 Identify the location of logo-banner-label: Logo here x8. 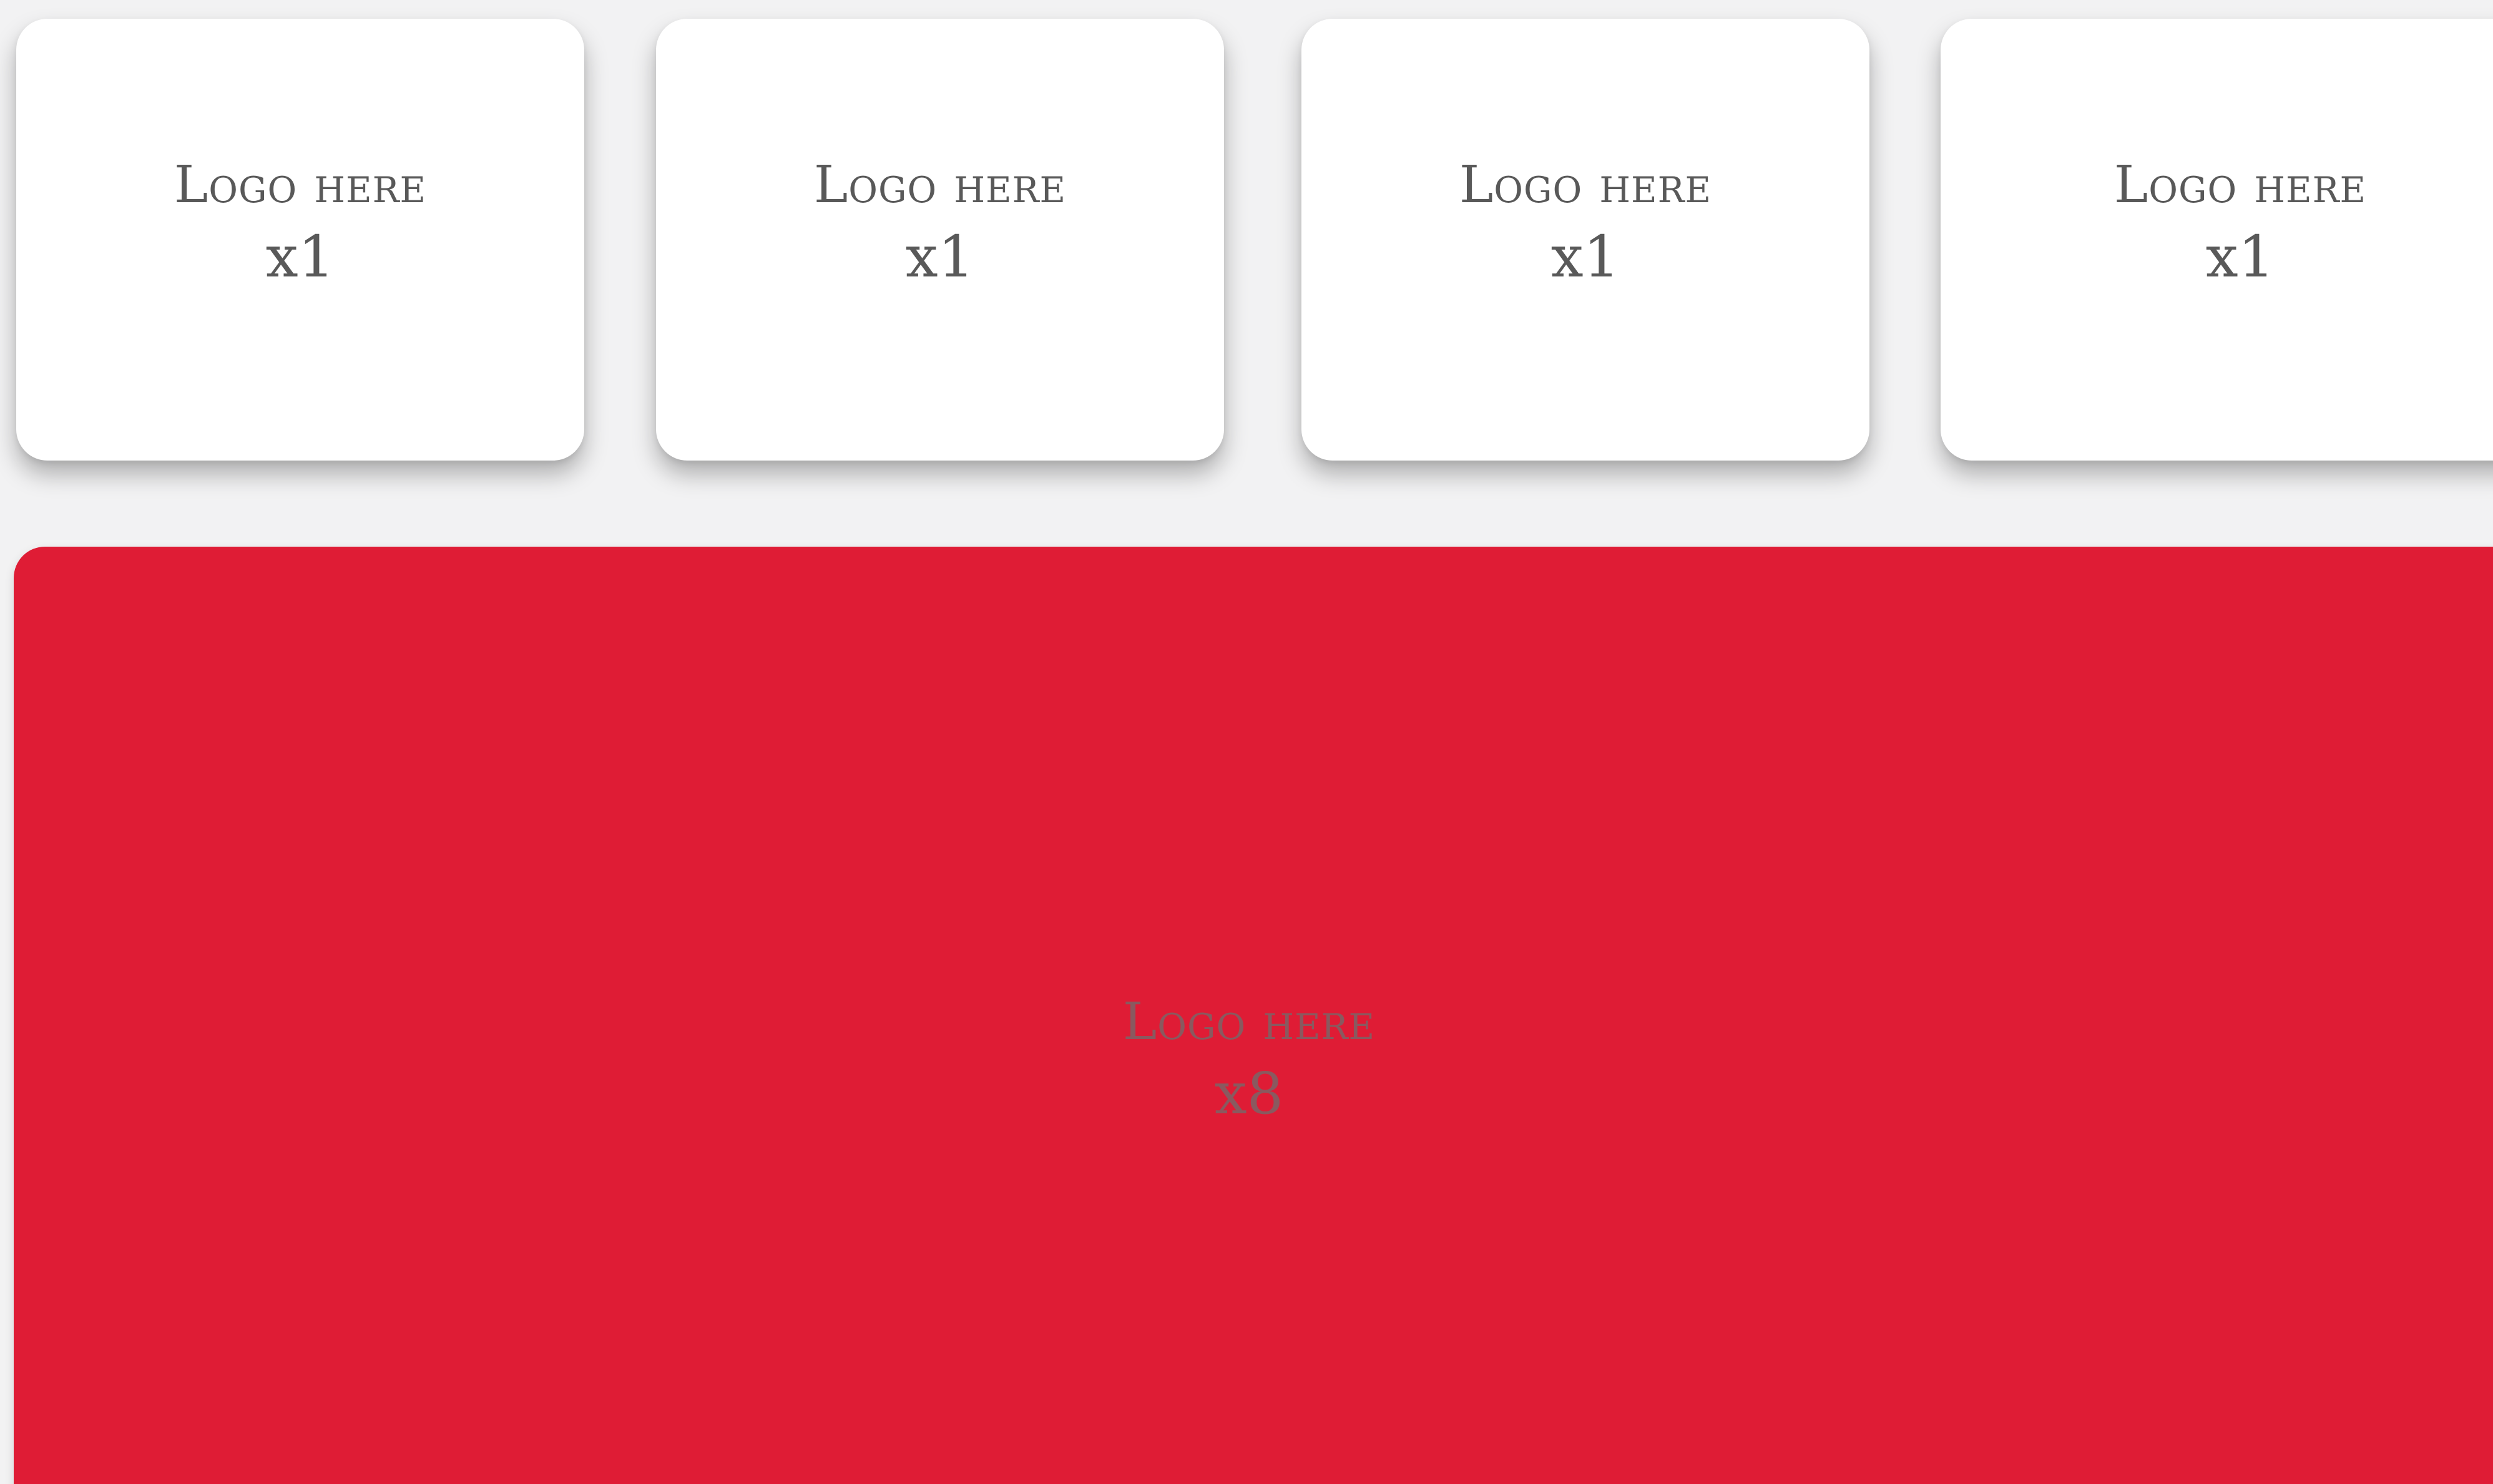
(1246, 1059).